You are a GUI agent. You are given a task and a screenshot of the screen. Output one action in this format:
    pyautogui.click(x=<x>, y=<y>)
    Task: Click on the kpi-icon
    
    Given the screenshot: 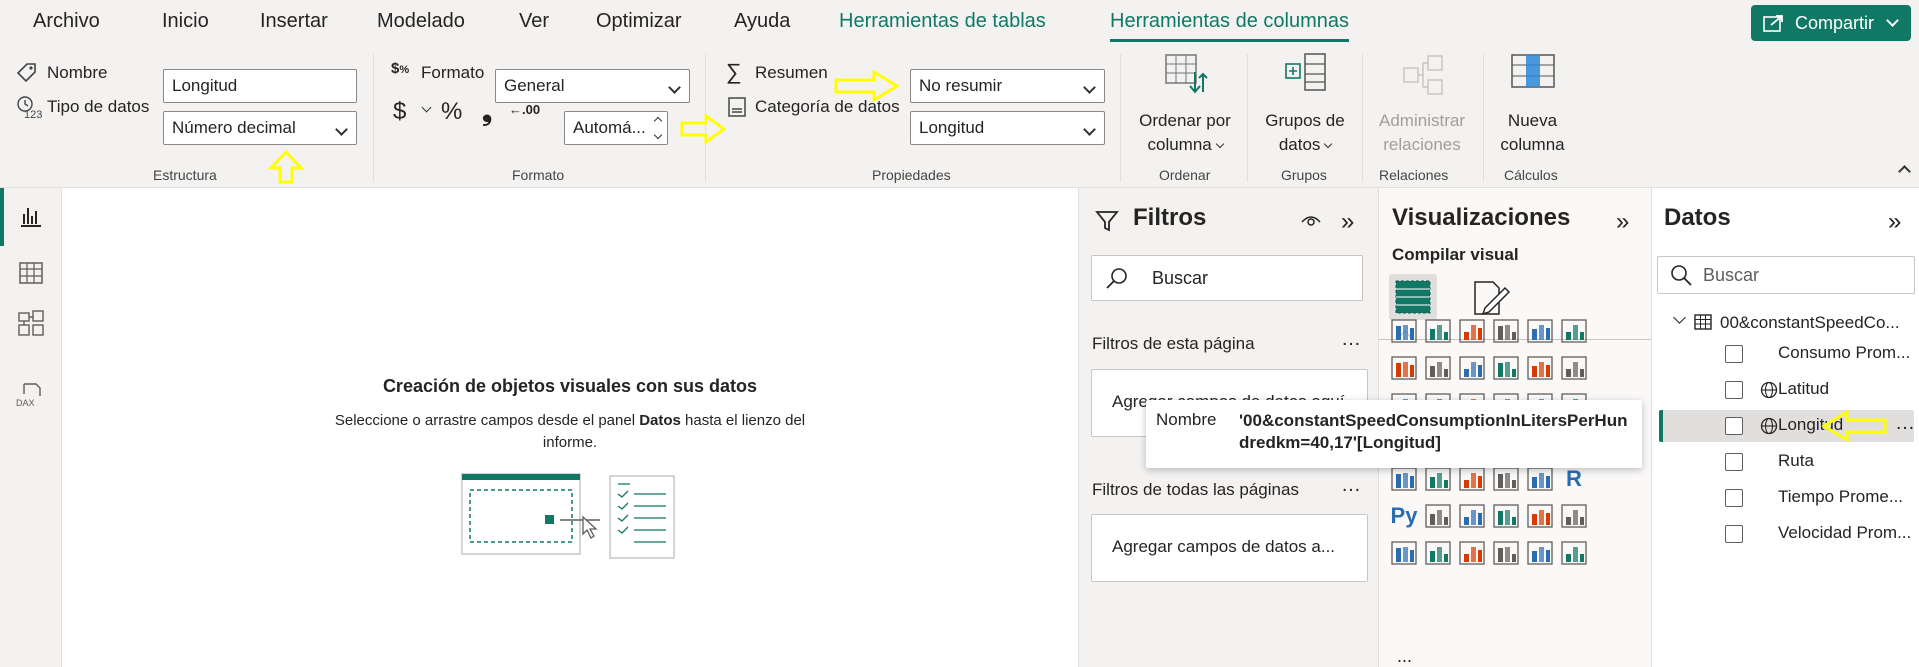 What is the action you would take?
    pyautogui.click(x=1438, y=479)
    